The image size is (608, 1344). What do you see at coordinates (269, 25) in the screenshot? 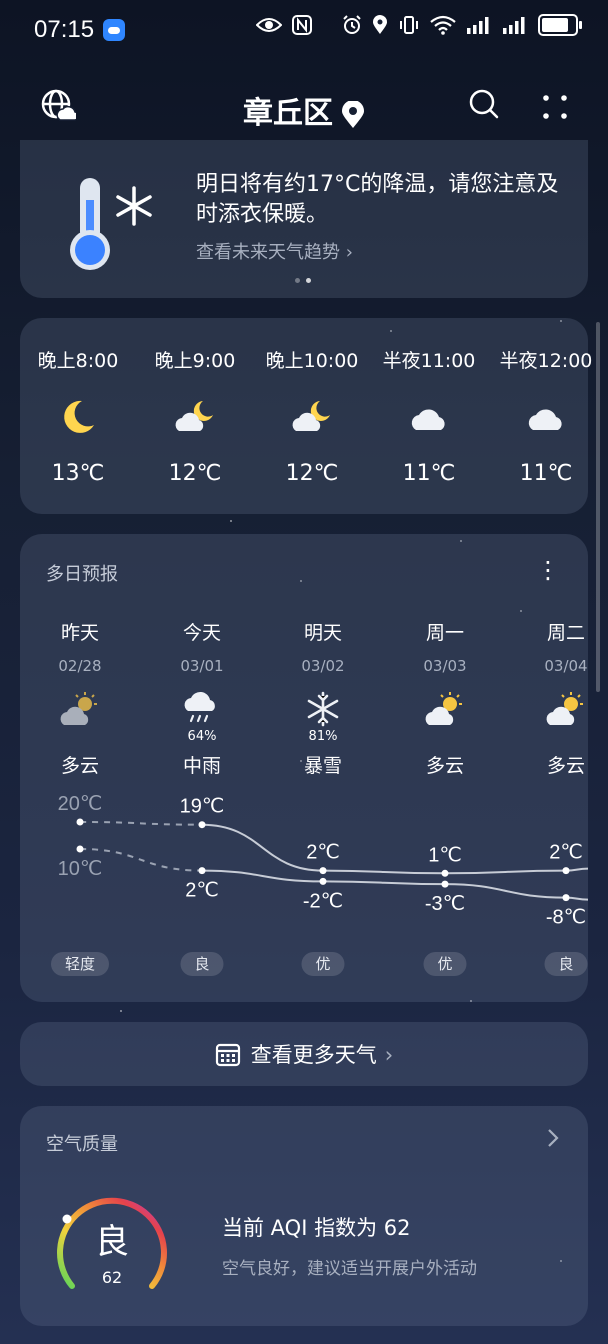
I see `eye-icon` at bounding box center [269, 25].